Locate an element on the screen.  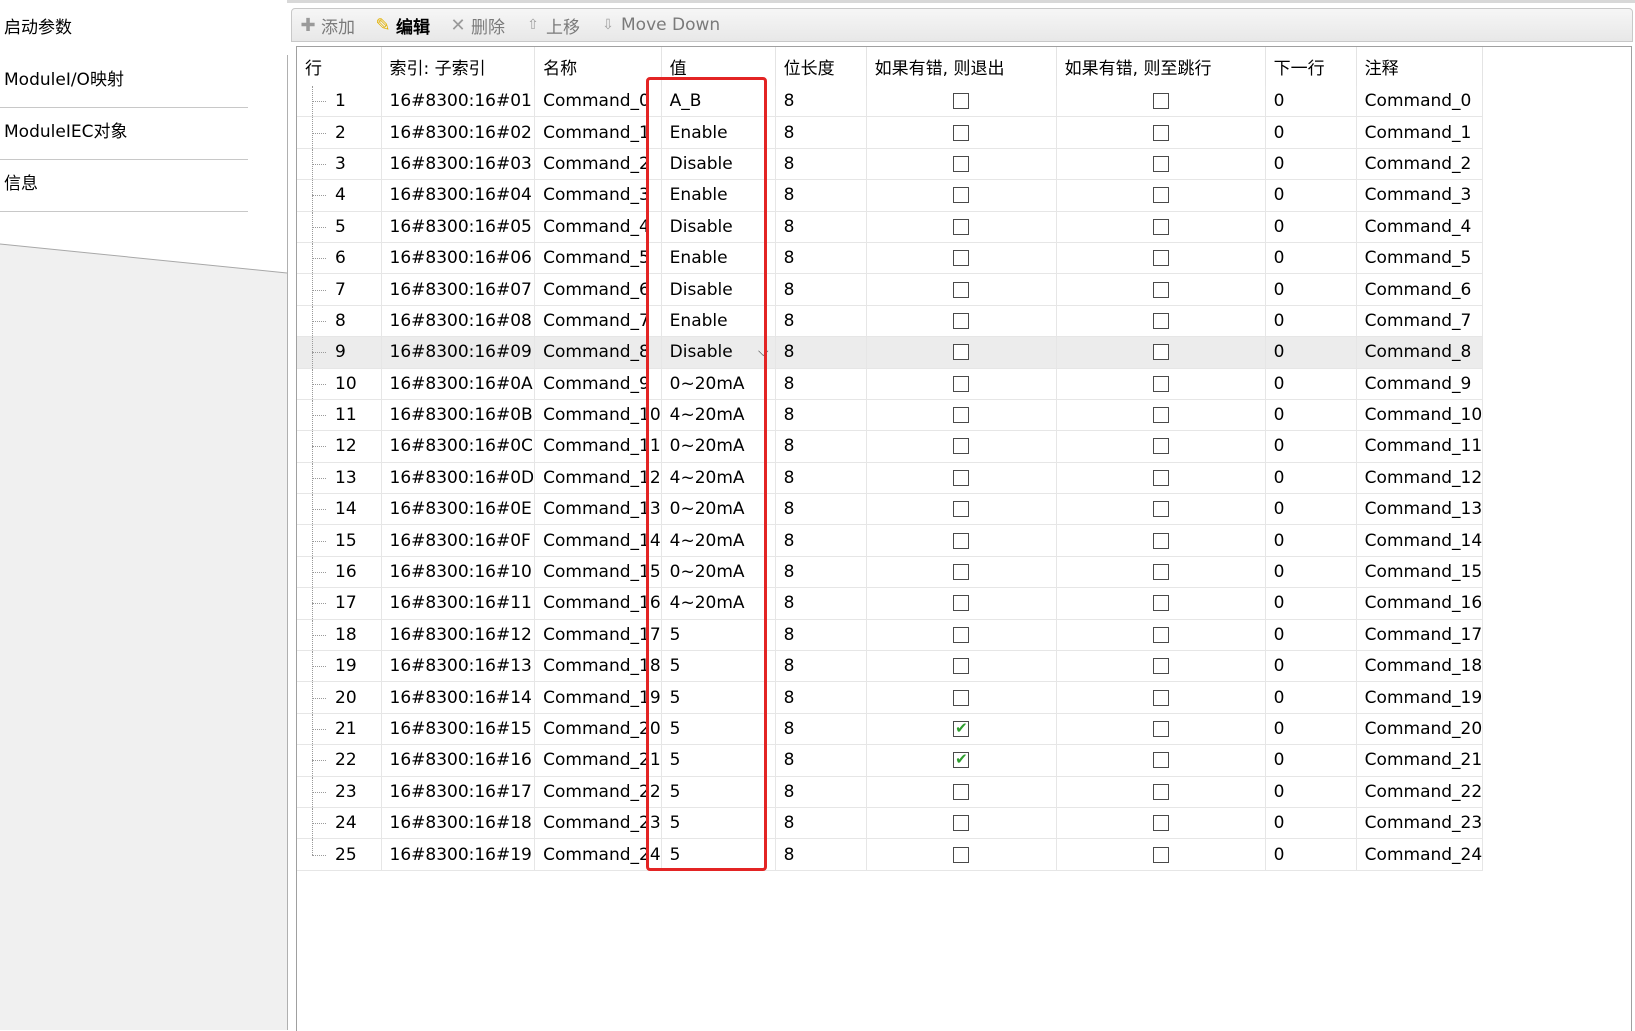
comment-cell: Command_23 is located at coordinates (1420, 823).